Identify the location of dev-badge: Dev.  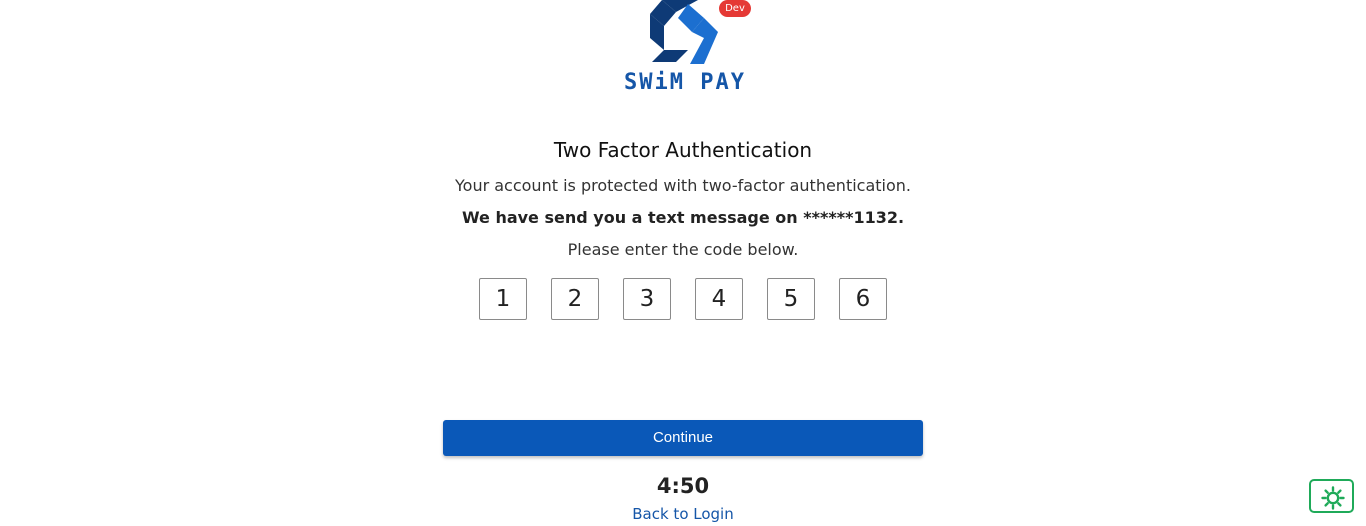
(735, 8).